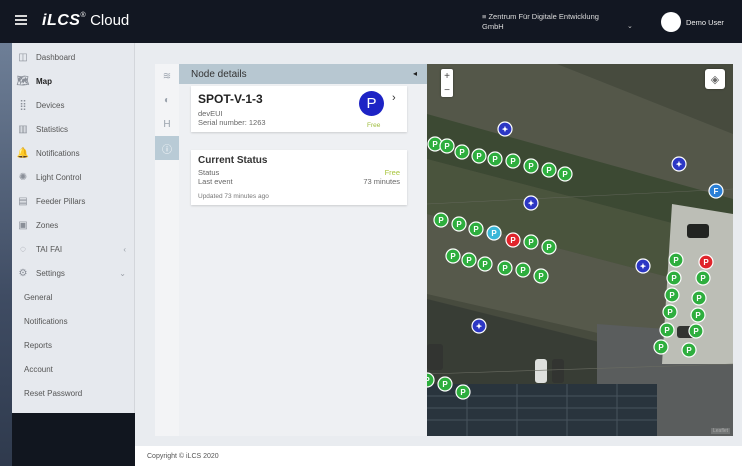 The height and width of the screenshot is (466, 742). Describe the element at coordinates (73, 105) in the screenshot. I see `sidebar-item-devices: ⣿ Devices` at that location.